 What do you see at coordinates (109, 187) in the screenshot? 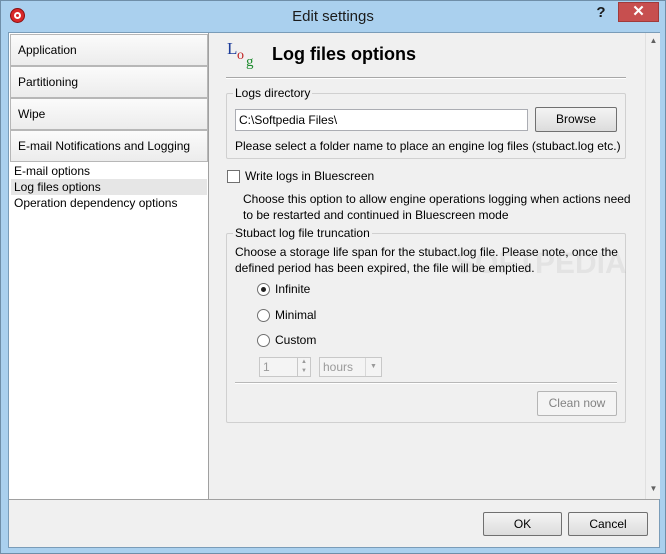
I see `subitem-log-files-options: Log files options` at bounding box center [109, 187].